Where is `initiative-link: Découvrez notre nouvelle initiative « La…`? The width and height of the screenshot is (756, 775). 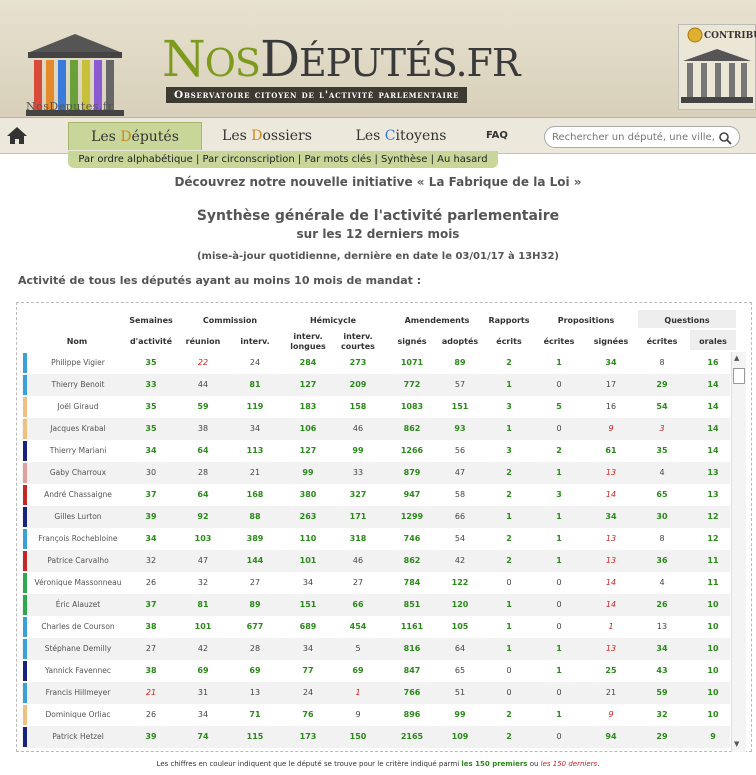
initiative-link: Découvrez notre nouvelle initiative « La… is located at coordinates (378, 182).